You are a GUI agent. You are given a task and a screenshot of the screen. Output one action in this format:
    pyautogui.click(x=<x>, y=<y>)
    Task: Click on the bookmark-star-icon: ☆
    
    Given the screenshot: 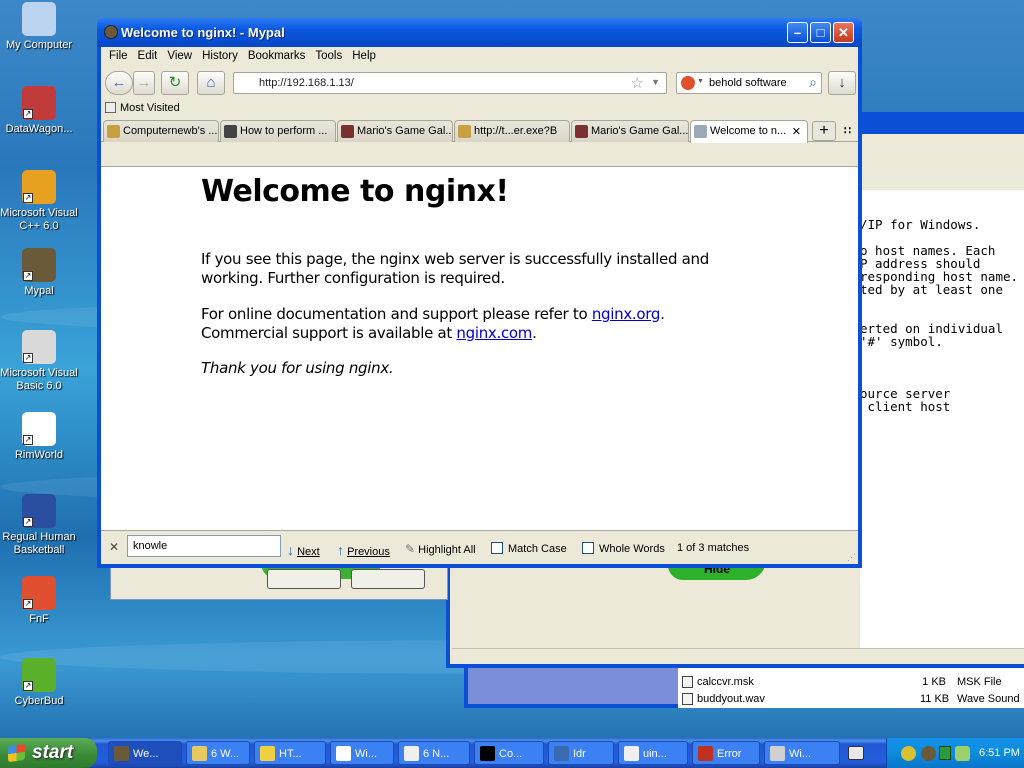 What is the action you would take?
    pyautogui.click(x=637, y=83)
    